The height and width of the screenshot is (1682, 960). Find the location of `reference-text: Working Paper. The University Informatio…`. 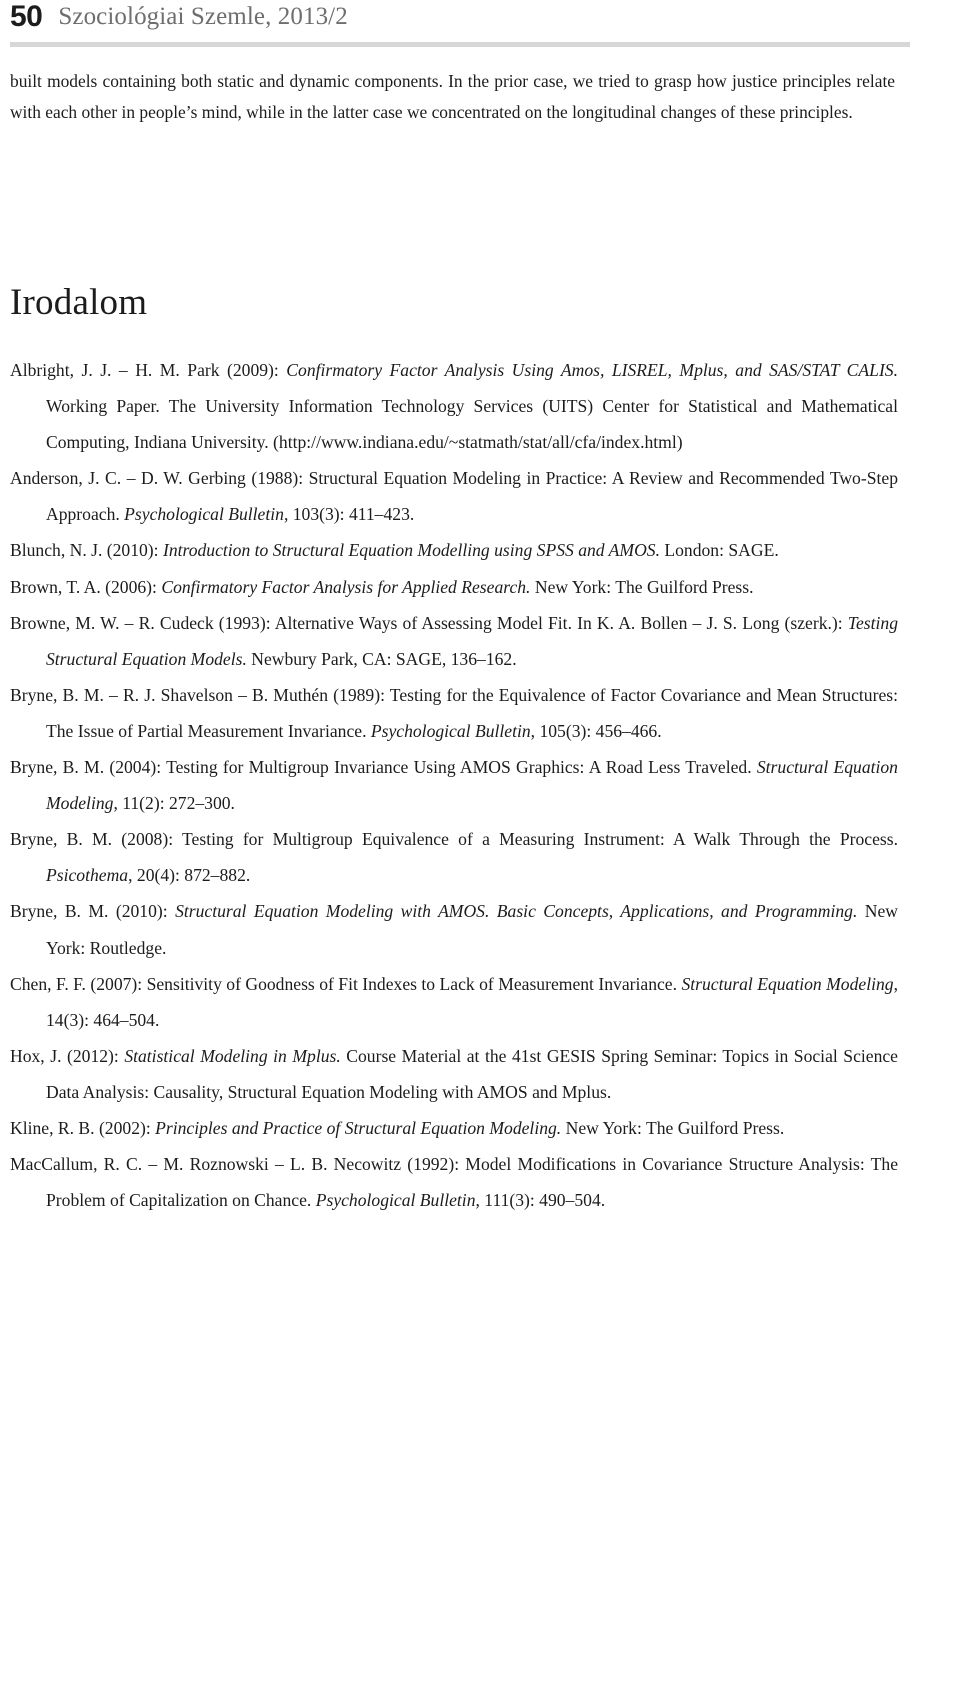

reference-text: Working Paper. The University Informatio… is located at coordinates (472, 424).